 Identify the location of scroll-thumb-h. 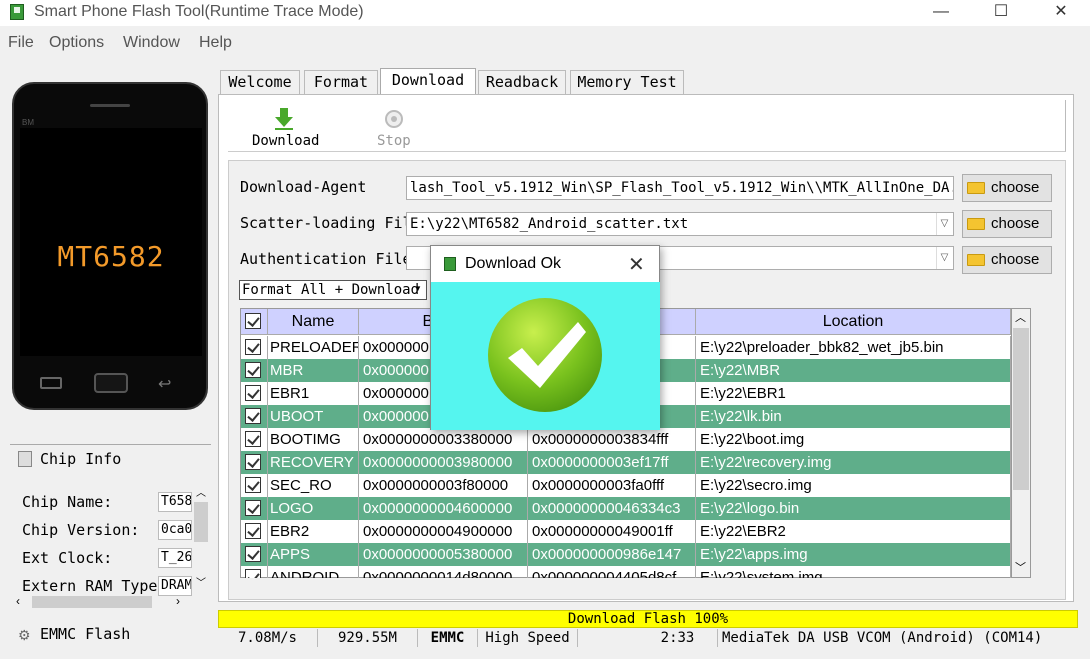
(92, 602).